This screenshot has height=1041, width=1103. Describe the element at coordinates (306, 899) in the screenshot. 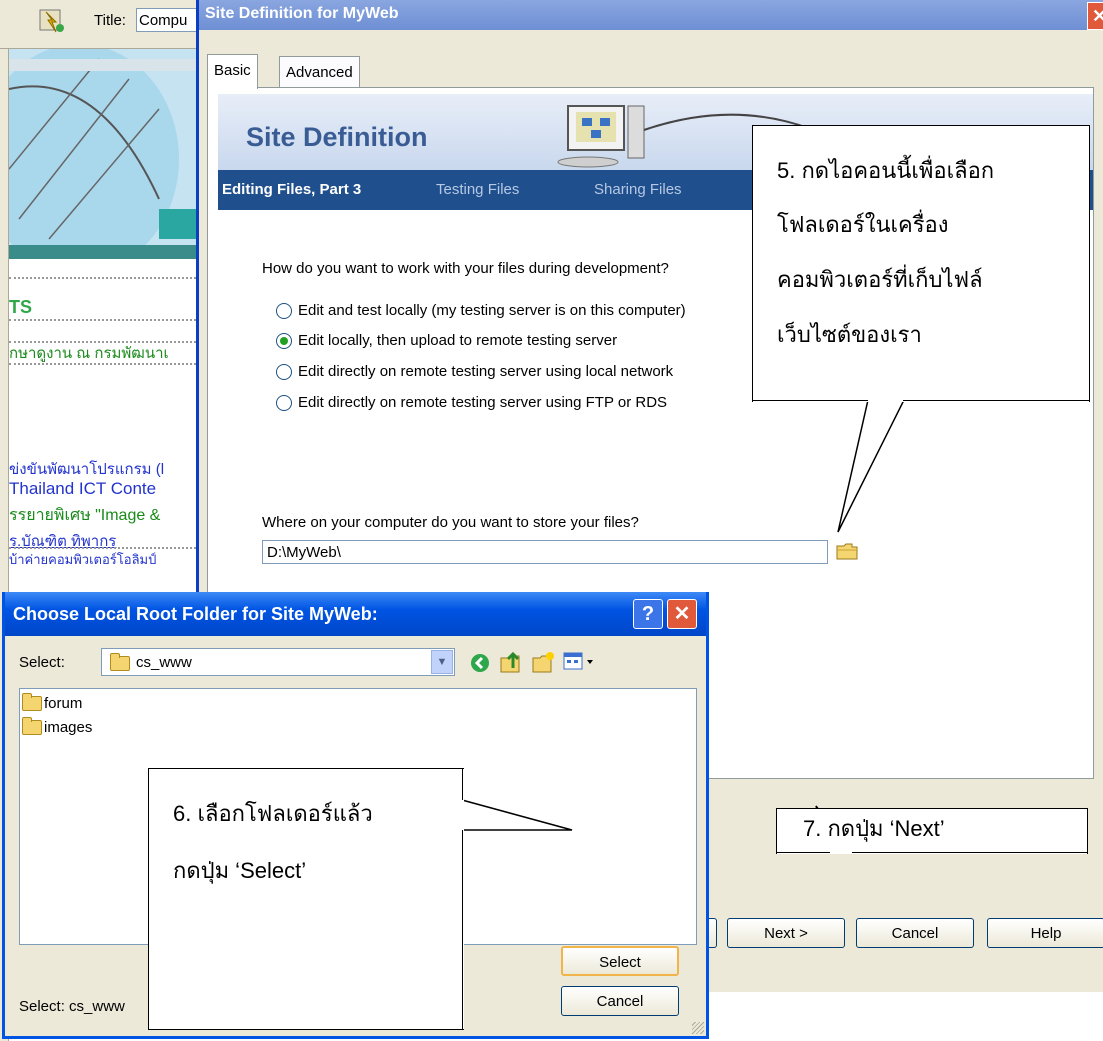

I see `callout-step-6: 6. เลือกโฟลเดอร์แล้ว กดปุ่ม ‘Select’` at that location.